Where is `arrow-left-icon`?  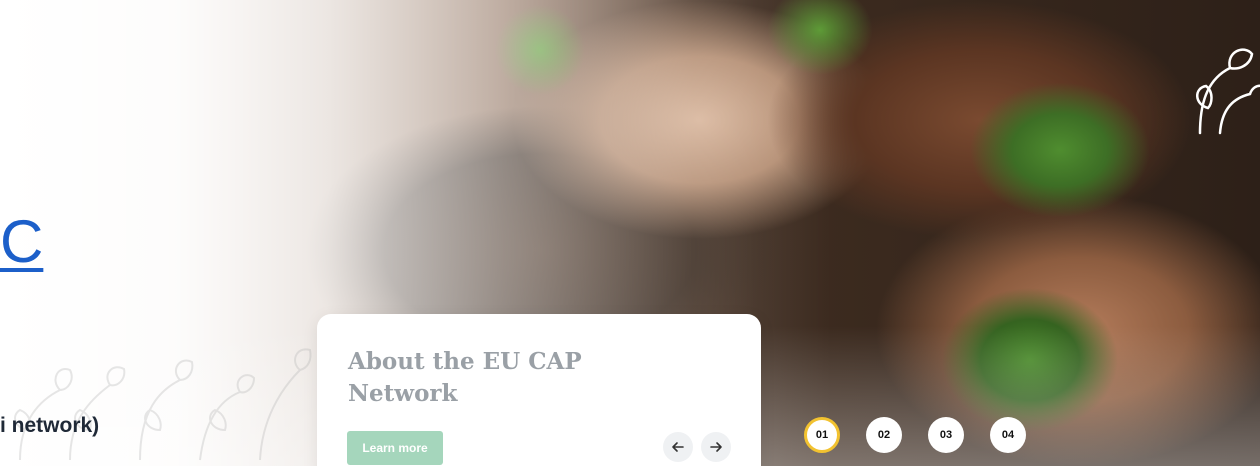
arrow-left-icon is located at coordinates (678, 447).